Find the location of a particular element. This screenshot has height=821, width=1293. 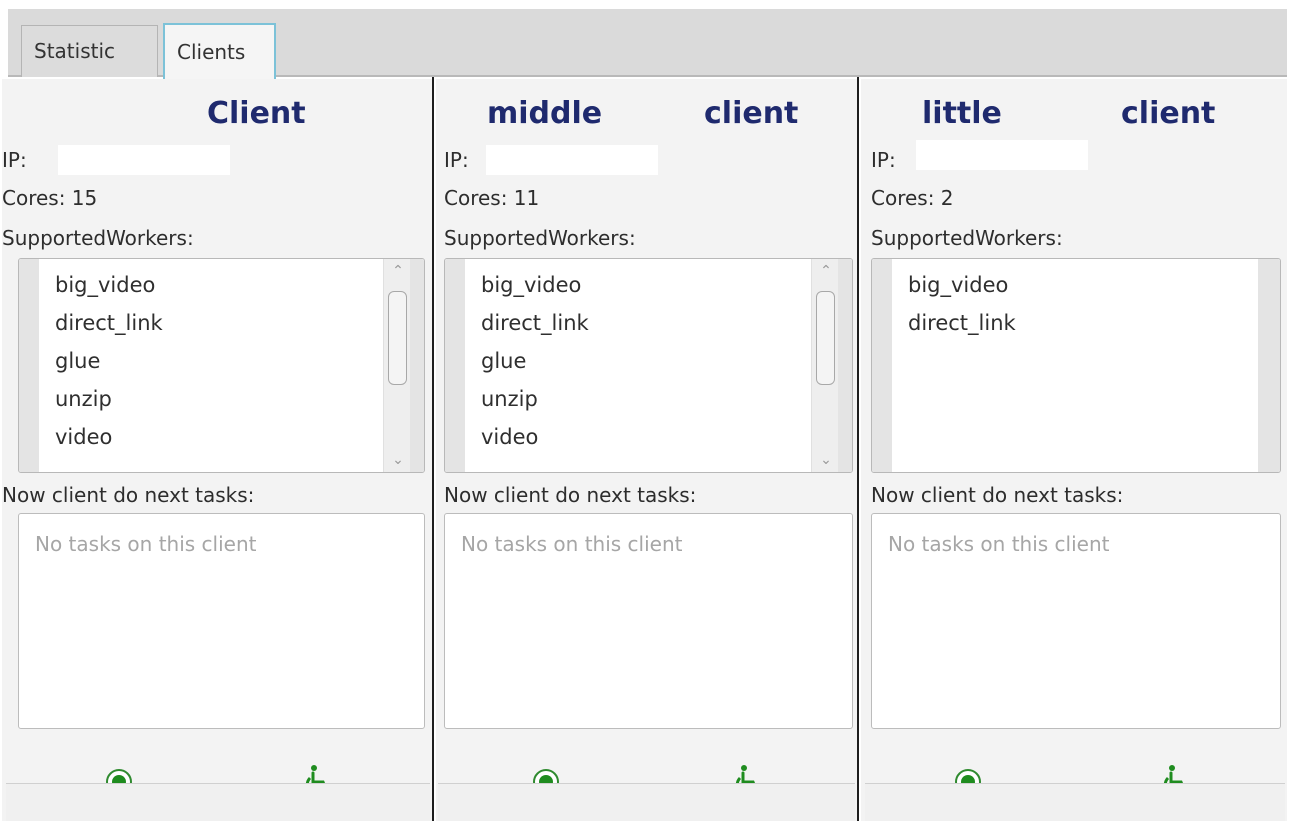

tab-statistic: Statistic is located at coordinates (89, 51).